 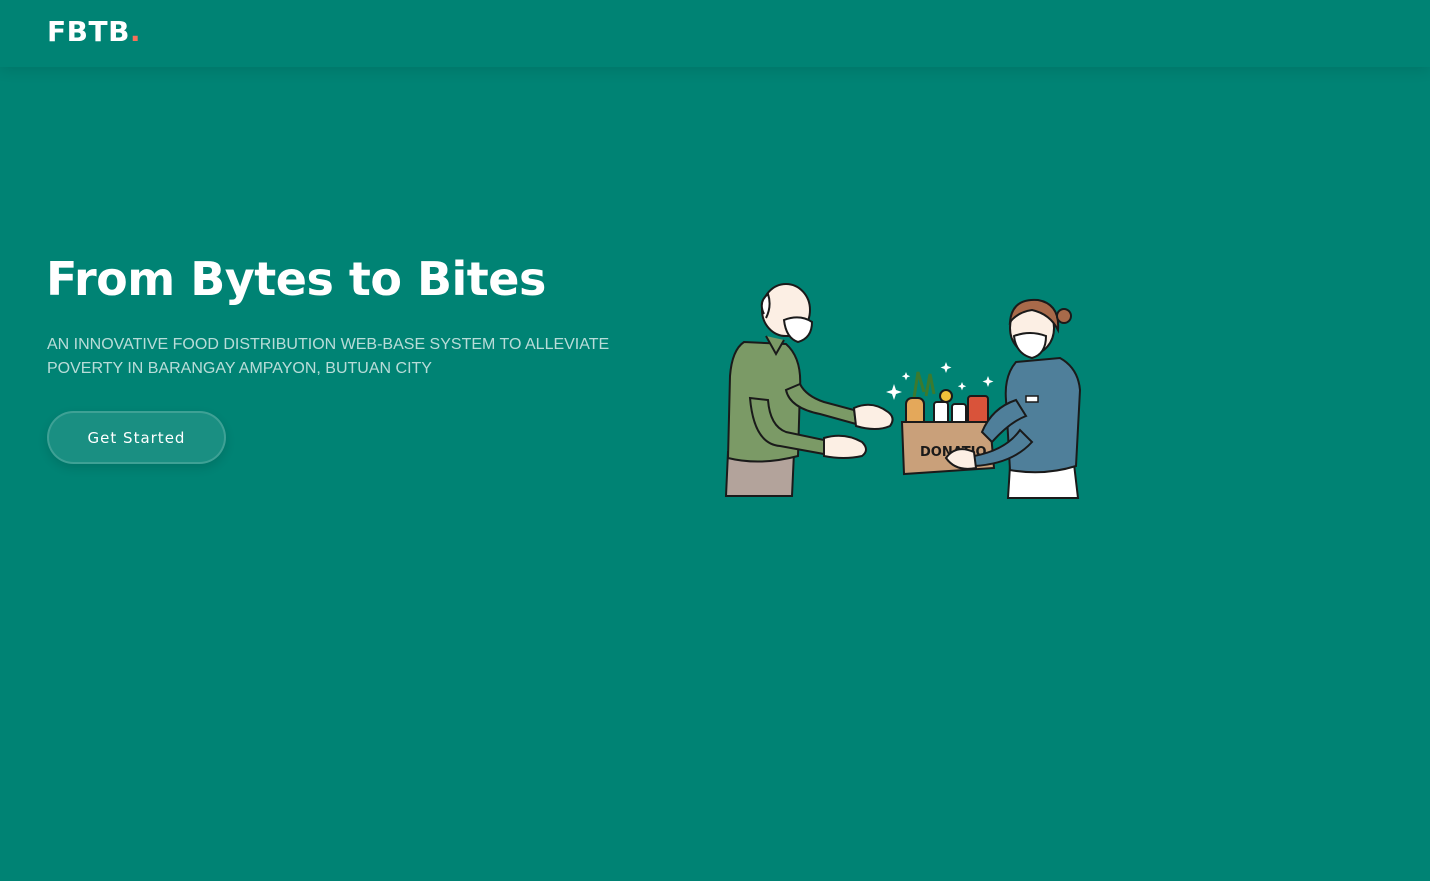 I want to click on food-donation-illustration: DONATIO, so click(x=905, y=392).